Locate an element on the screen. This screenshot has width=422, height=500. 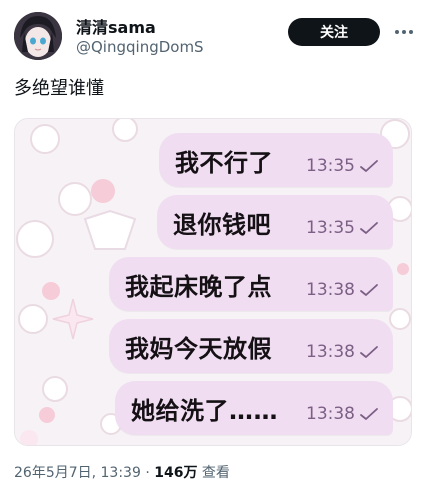
chat-bubble: 我妈今天放假 13:38 is located at coordinates (251, 346).